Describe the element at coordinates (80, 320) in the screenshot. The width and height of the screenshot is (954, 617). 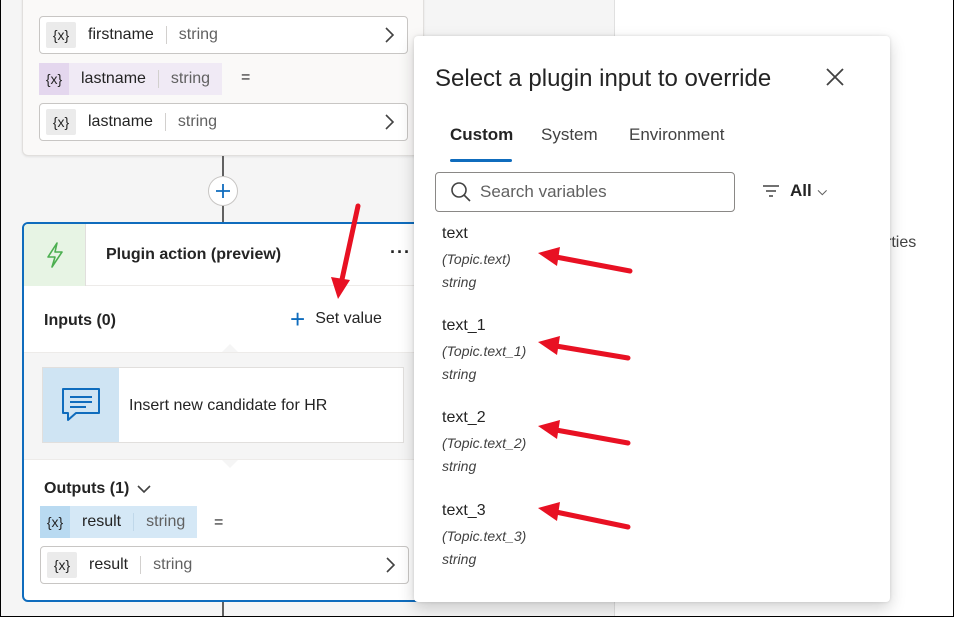
I see `inputs-label: Inputs (0)` at that location.